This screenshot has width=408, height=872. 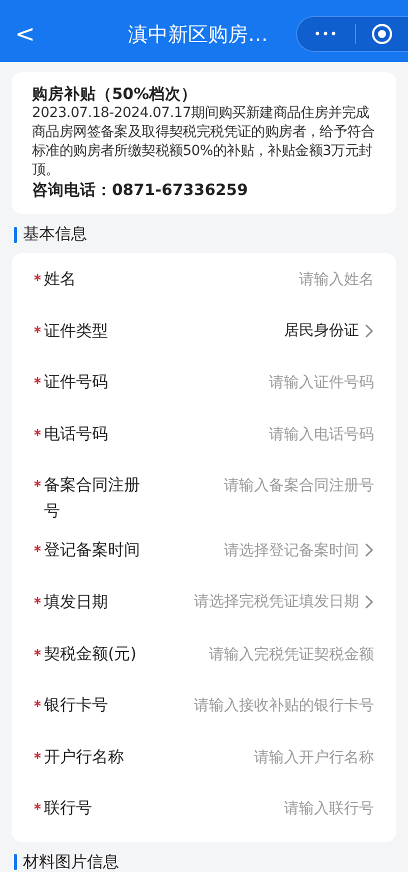 What do you see at coordinates (259, 382) in the screenshot?
I see `input-field: 请输入证件号码` at bounding box center [259, 382].